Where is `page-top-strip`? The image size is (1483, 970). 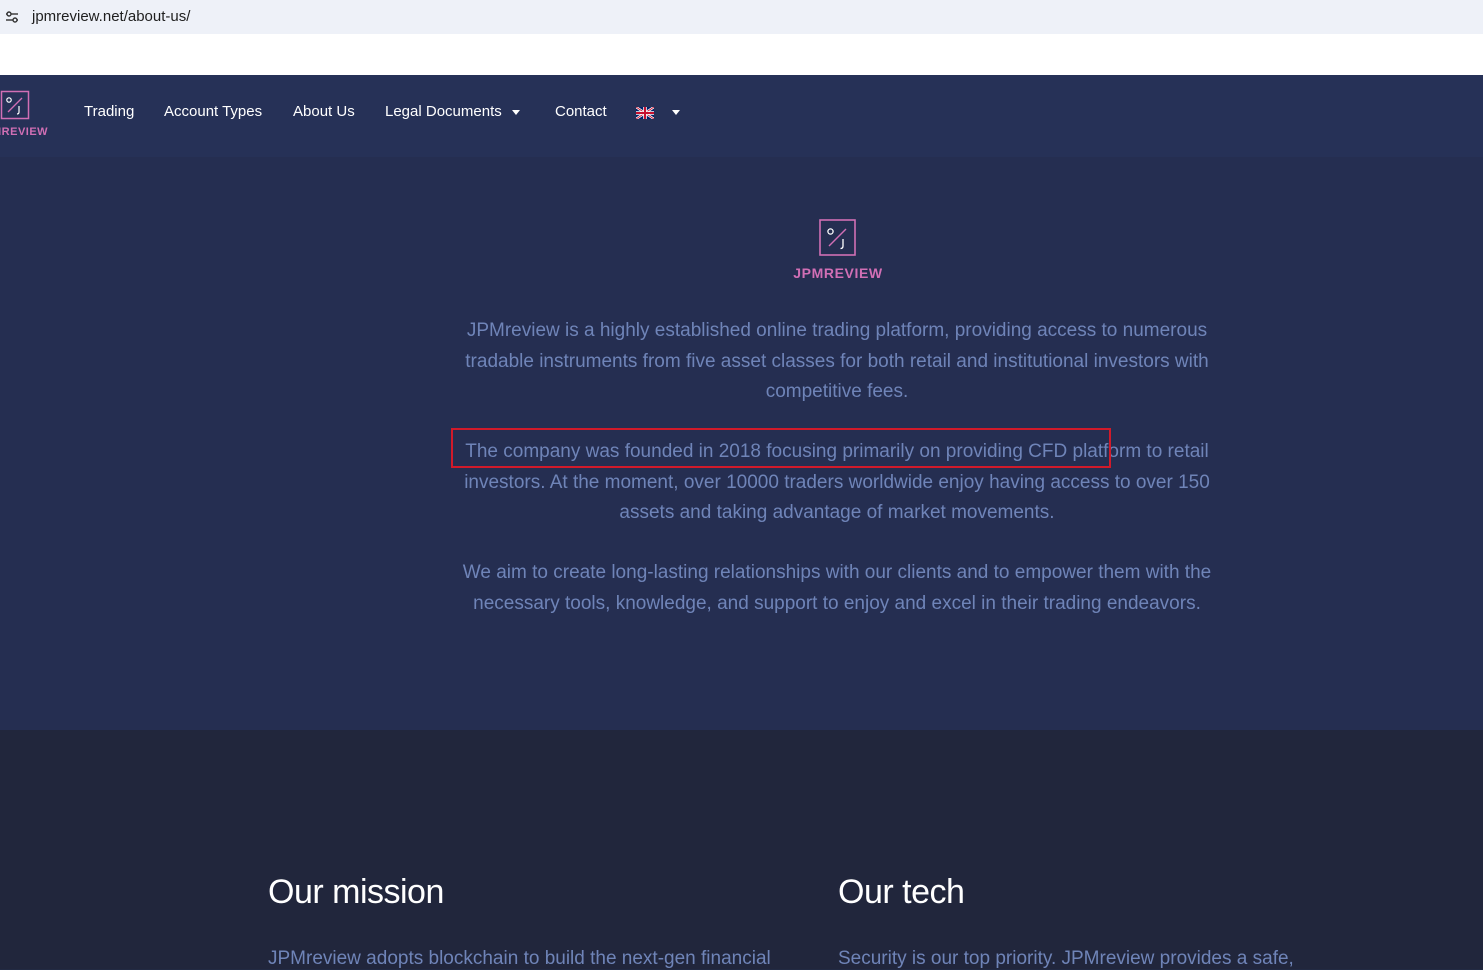 page-top-strip is located at coordinates (741, 54).